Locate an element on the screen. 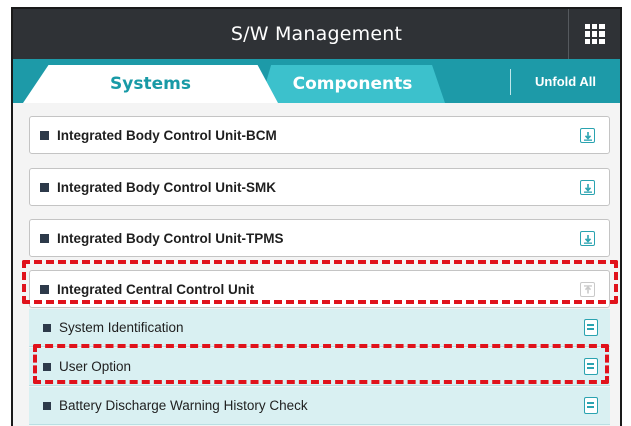  sub-item-system-identification: System Identification is located at coordinates (319, 328).